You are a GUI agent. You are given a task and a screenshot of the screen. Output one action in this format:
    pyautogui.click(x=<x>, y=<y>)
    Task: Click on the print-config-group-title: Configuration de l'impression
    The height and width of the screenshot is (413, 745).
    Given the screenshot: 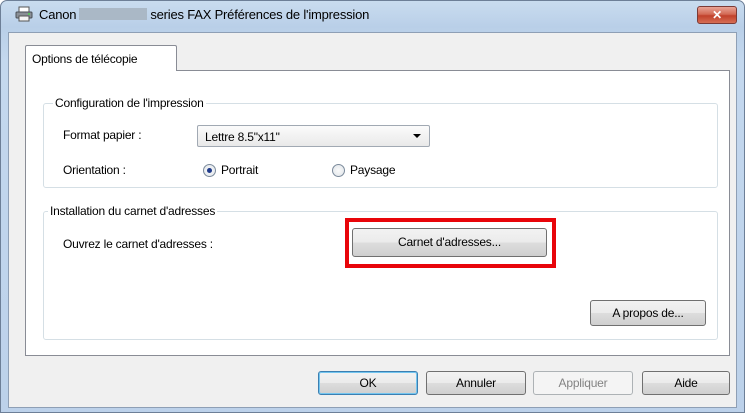 What is the action you would take?
    pyautogui.click(x=129, y=103)
    